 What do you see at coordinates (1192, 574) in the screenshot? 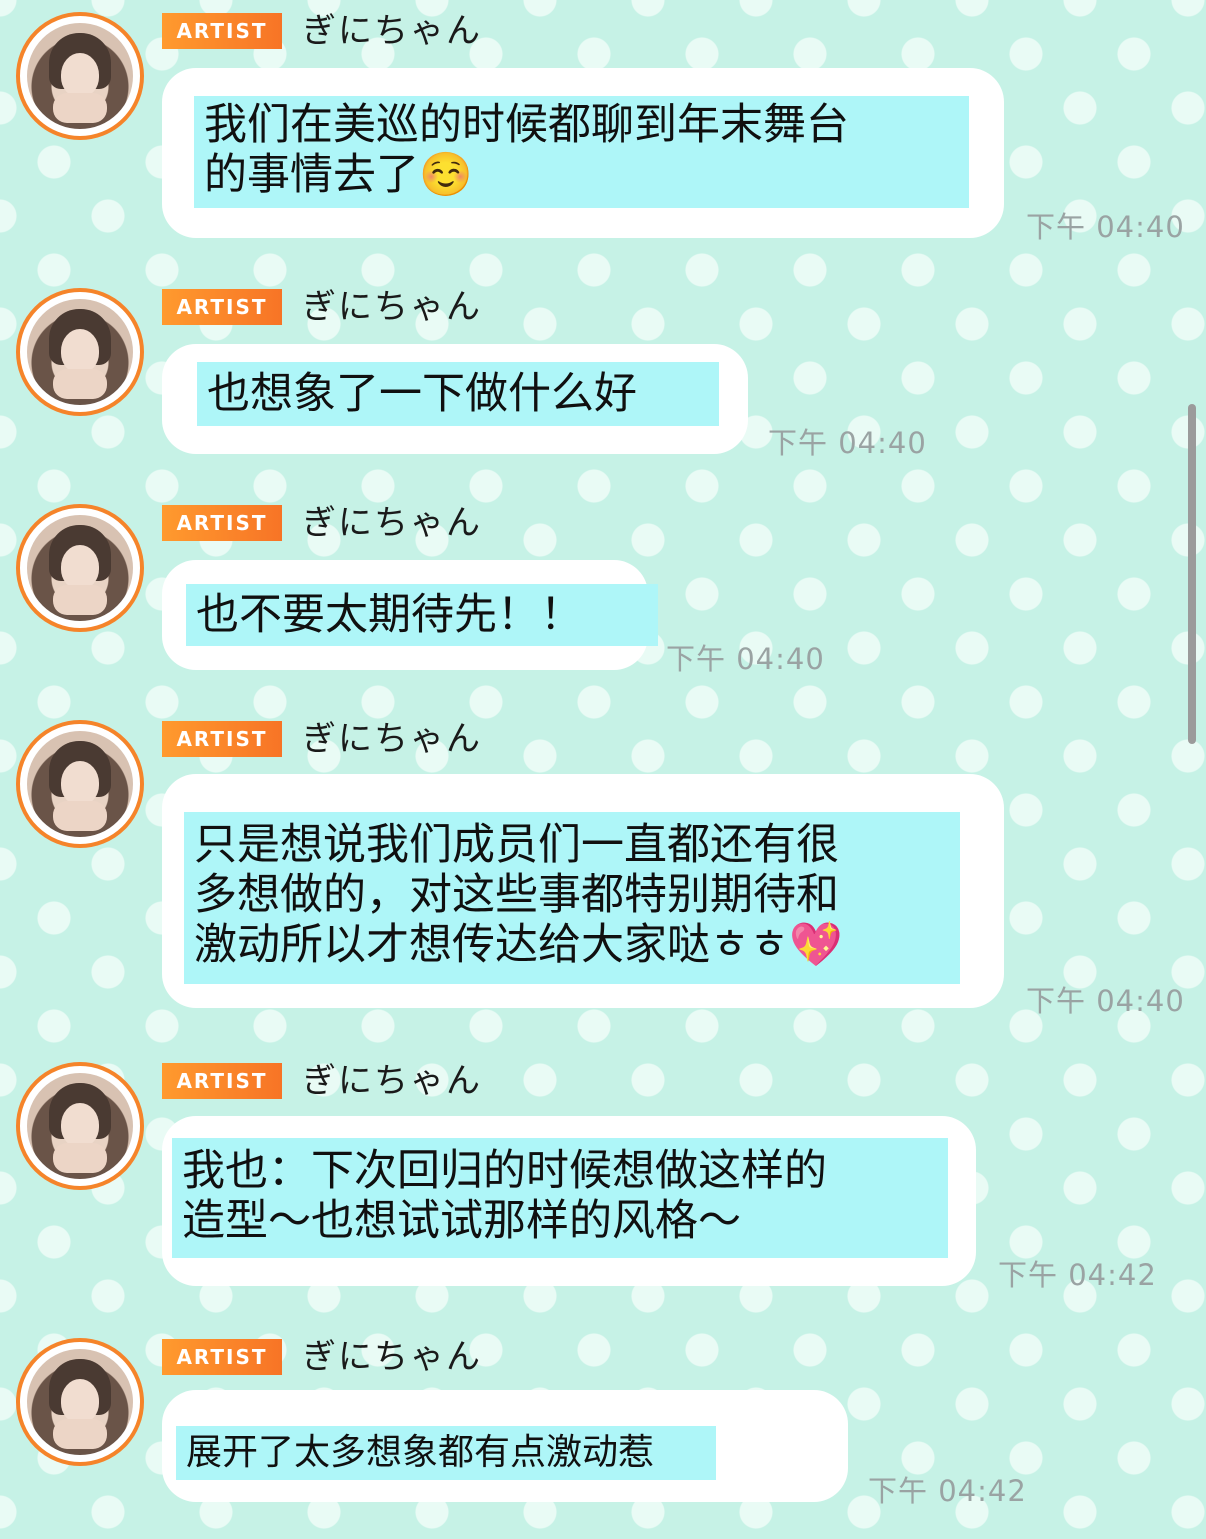
I see `scrollbar` at bounding box center [1192, 574].